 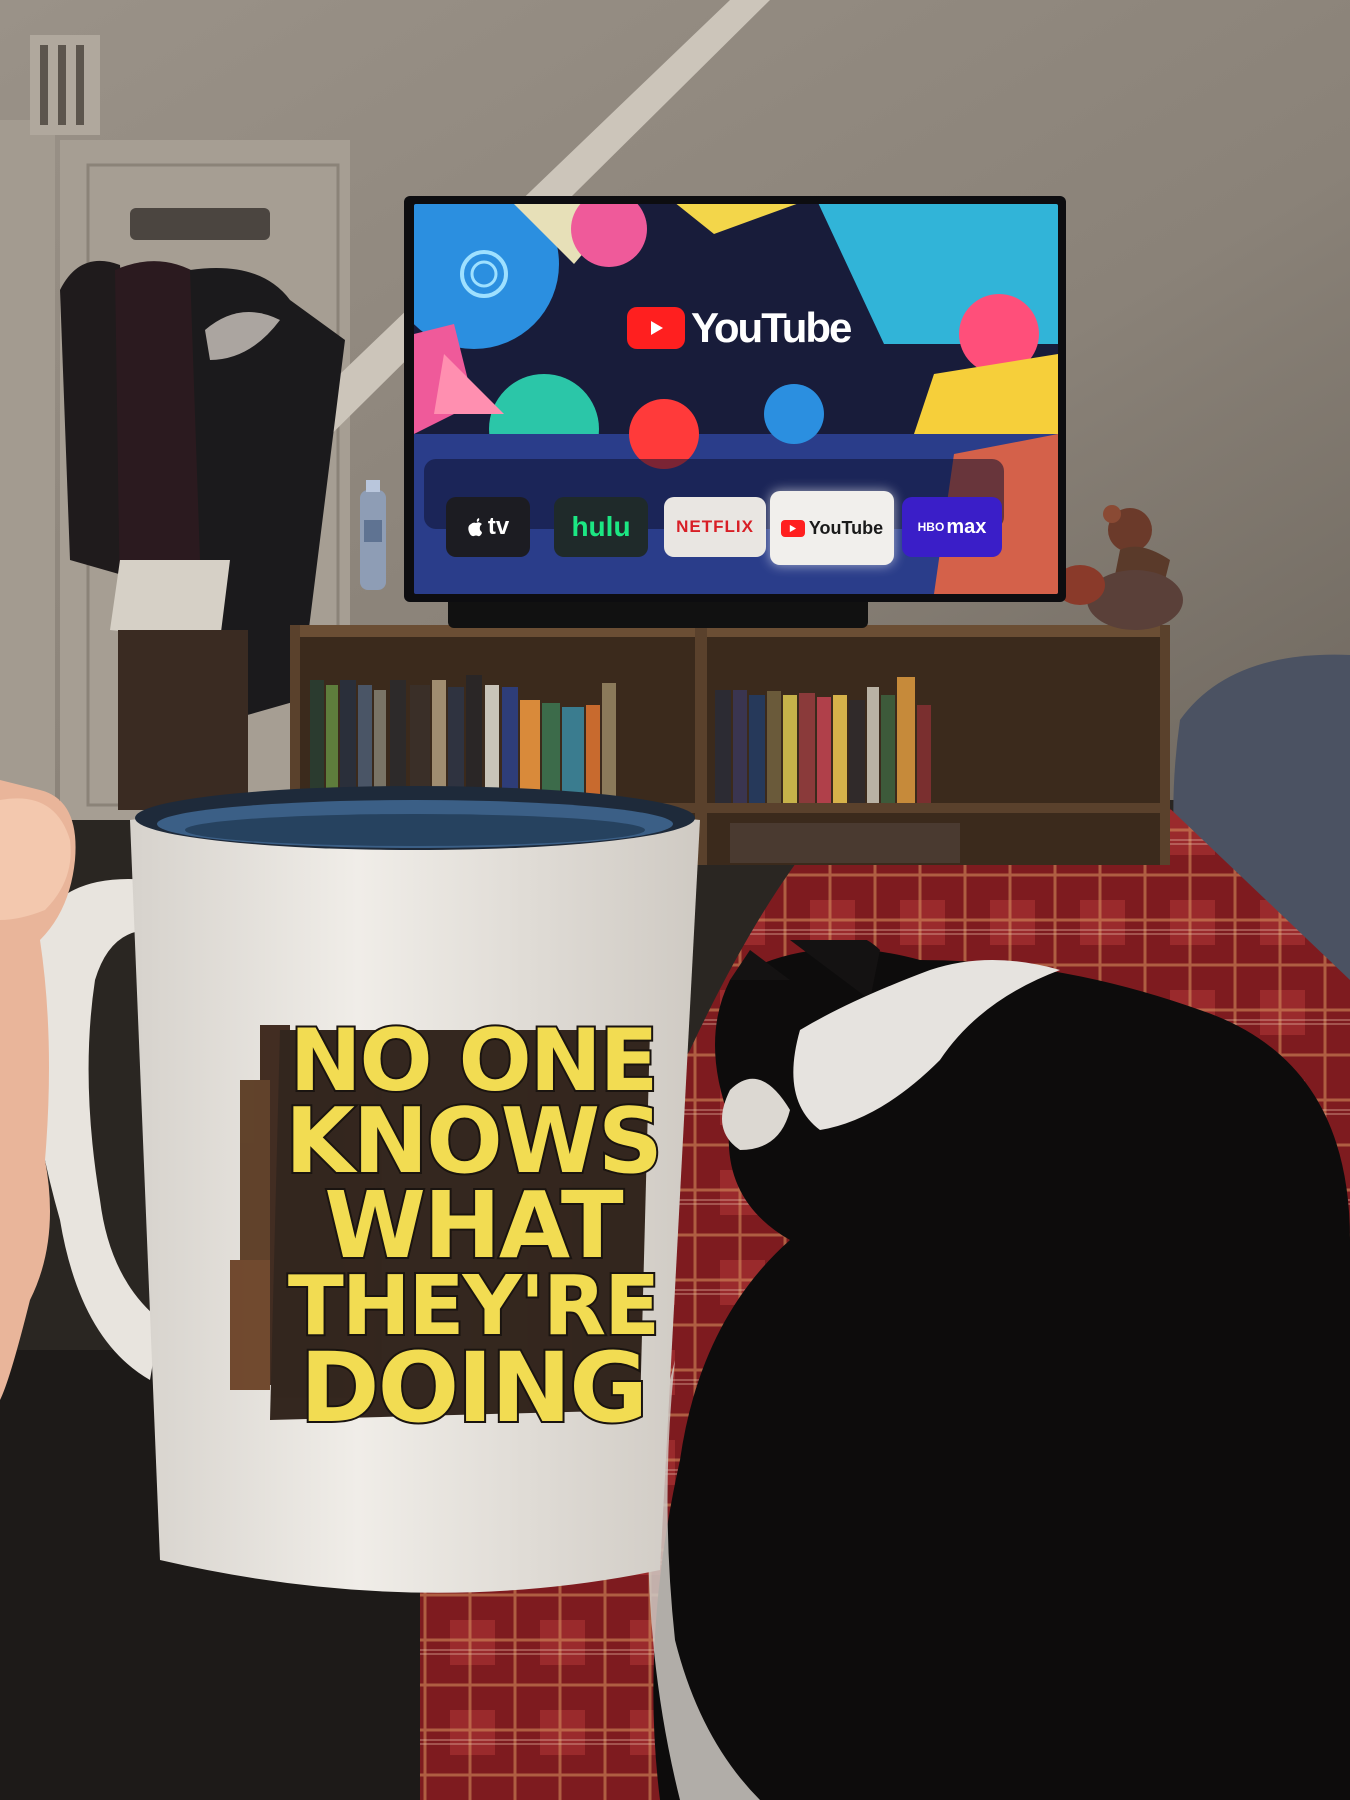 What do you see at coordinates (473, 1225) in the screenshot?
I see `mug-line-3: WHAT` at bounding box center [473, 1225].